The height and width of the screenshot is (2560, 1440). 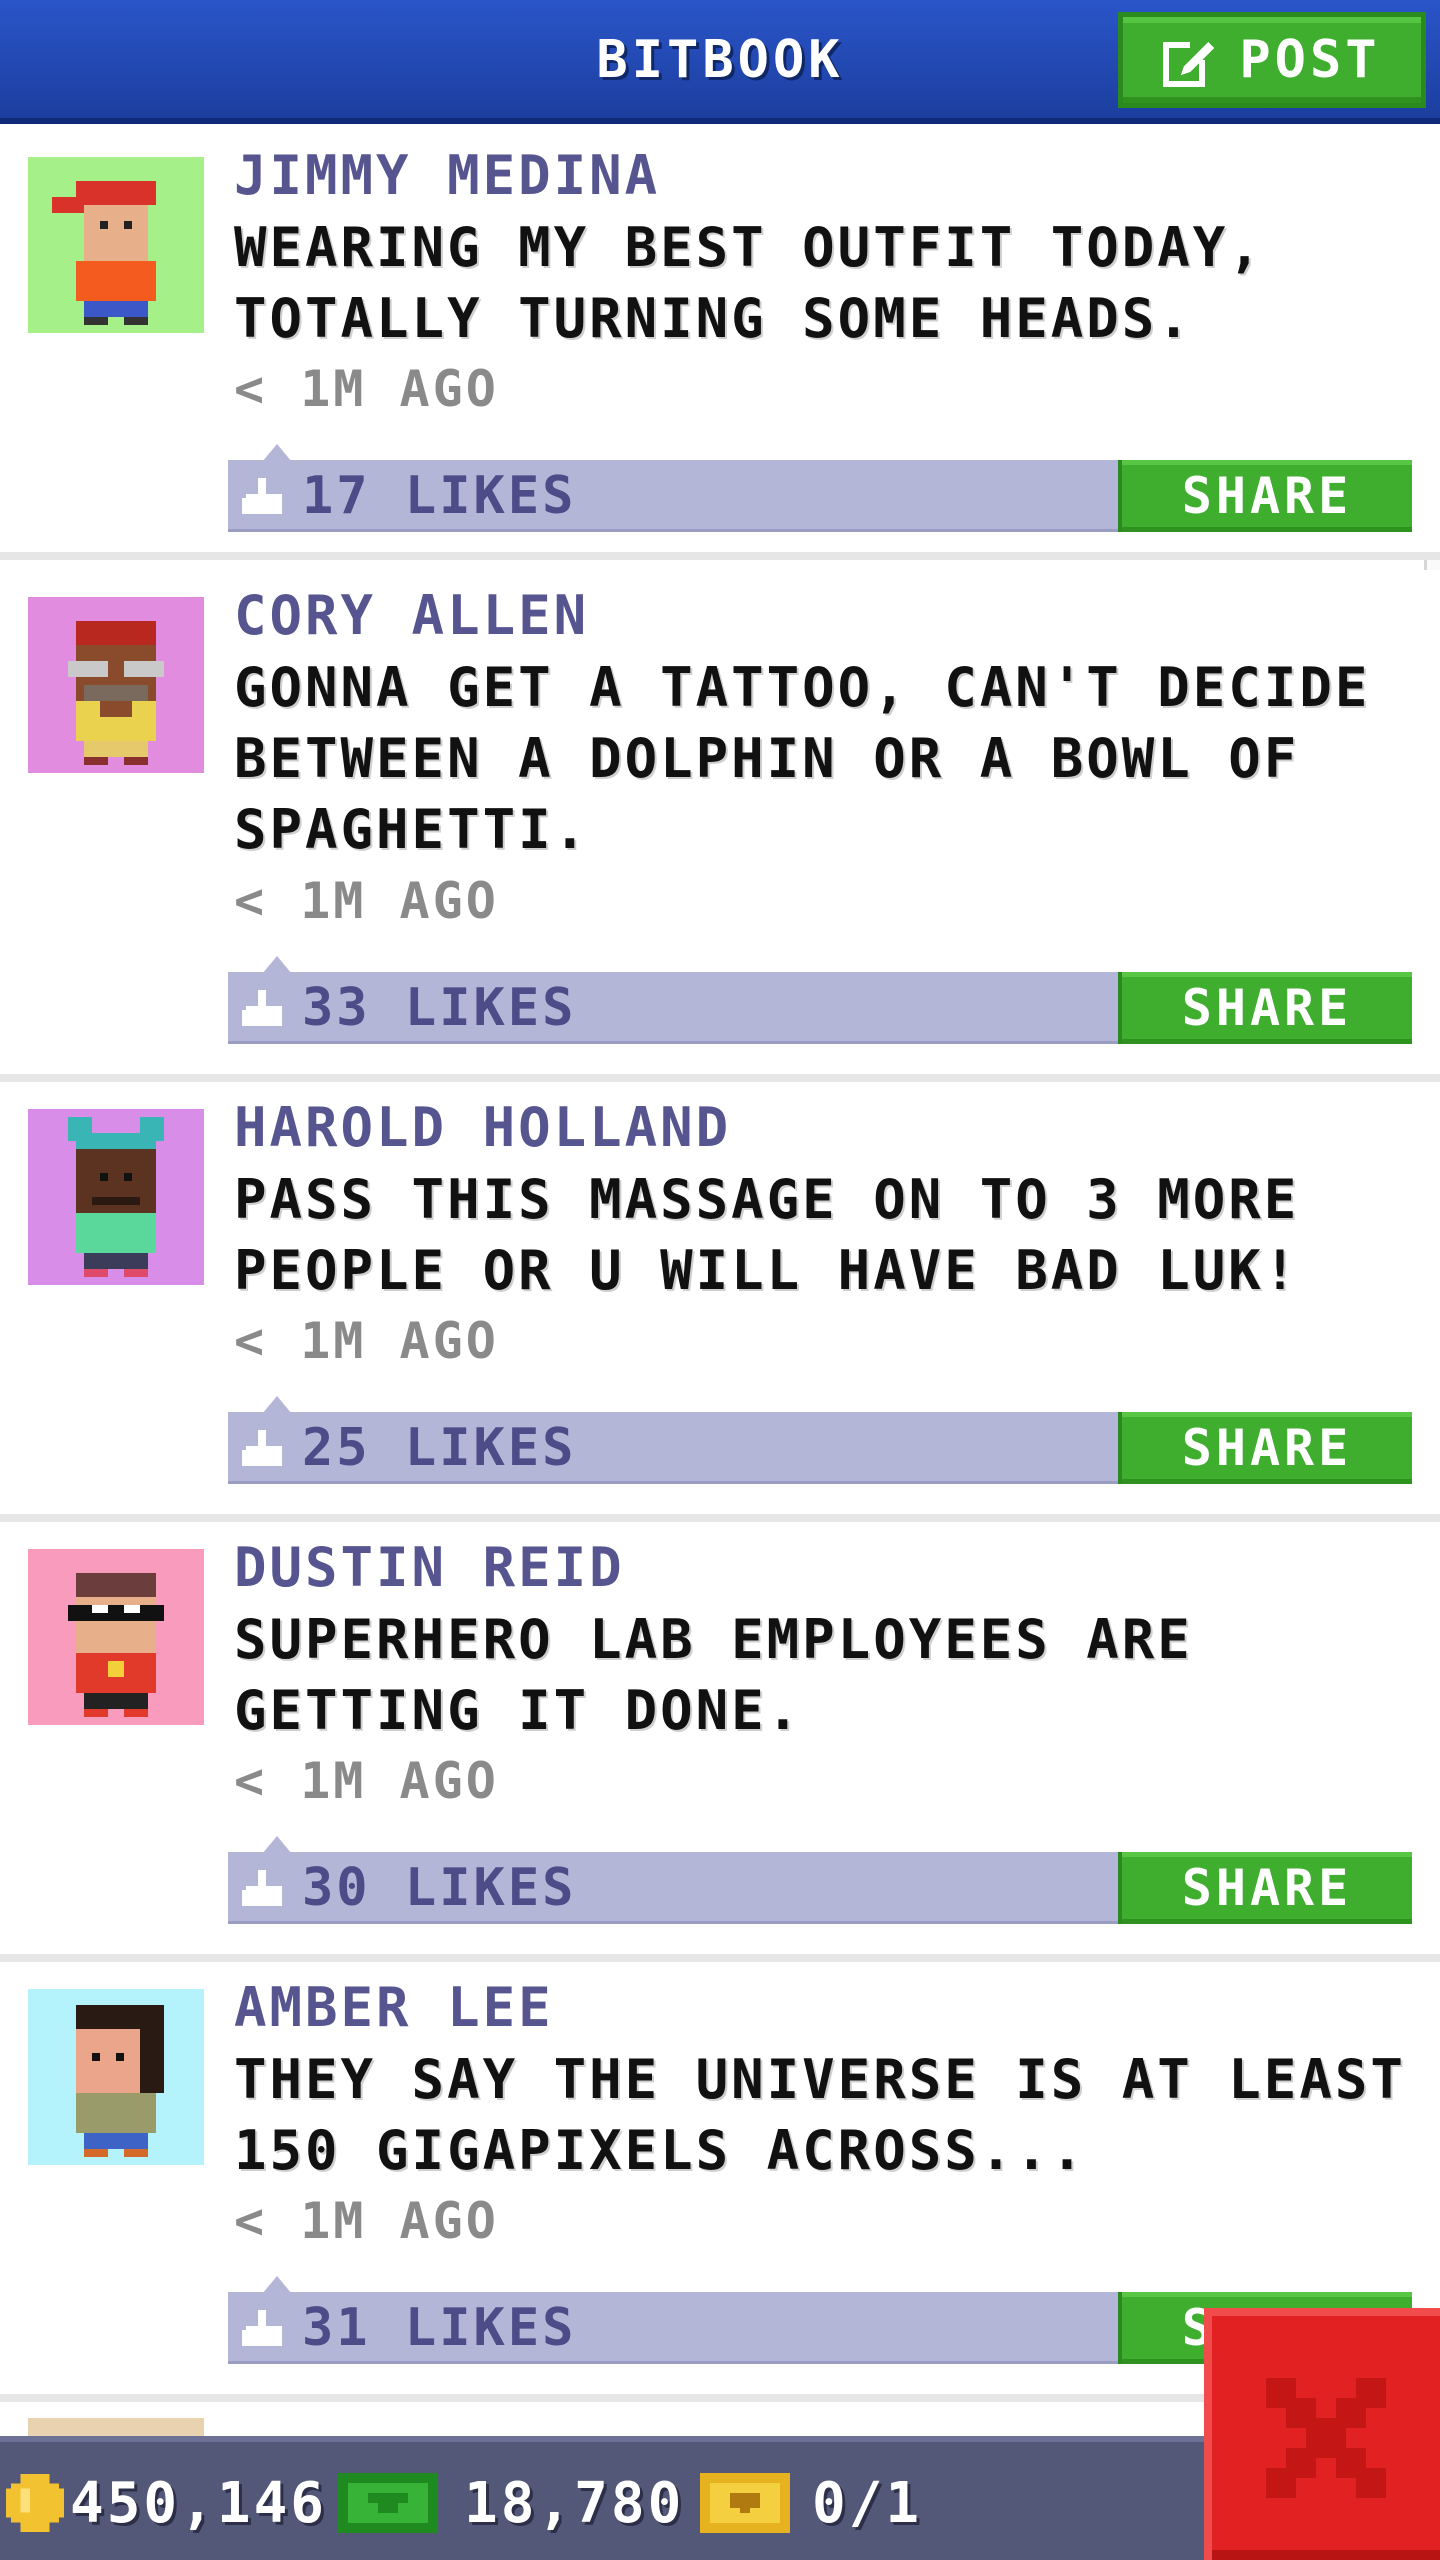 What do you see at coordinates (439, 1448) in the screenshot?
I see `like-count: 25 LIKES` at bounding box center [439, 1448].